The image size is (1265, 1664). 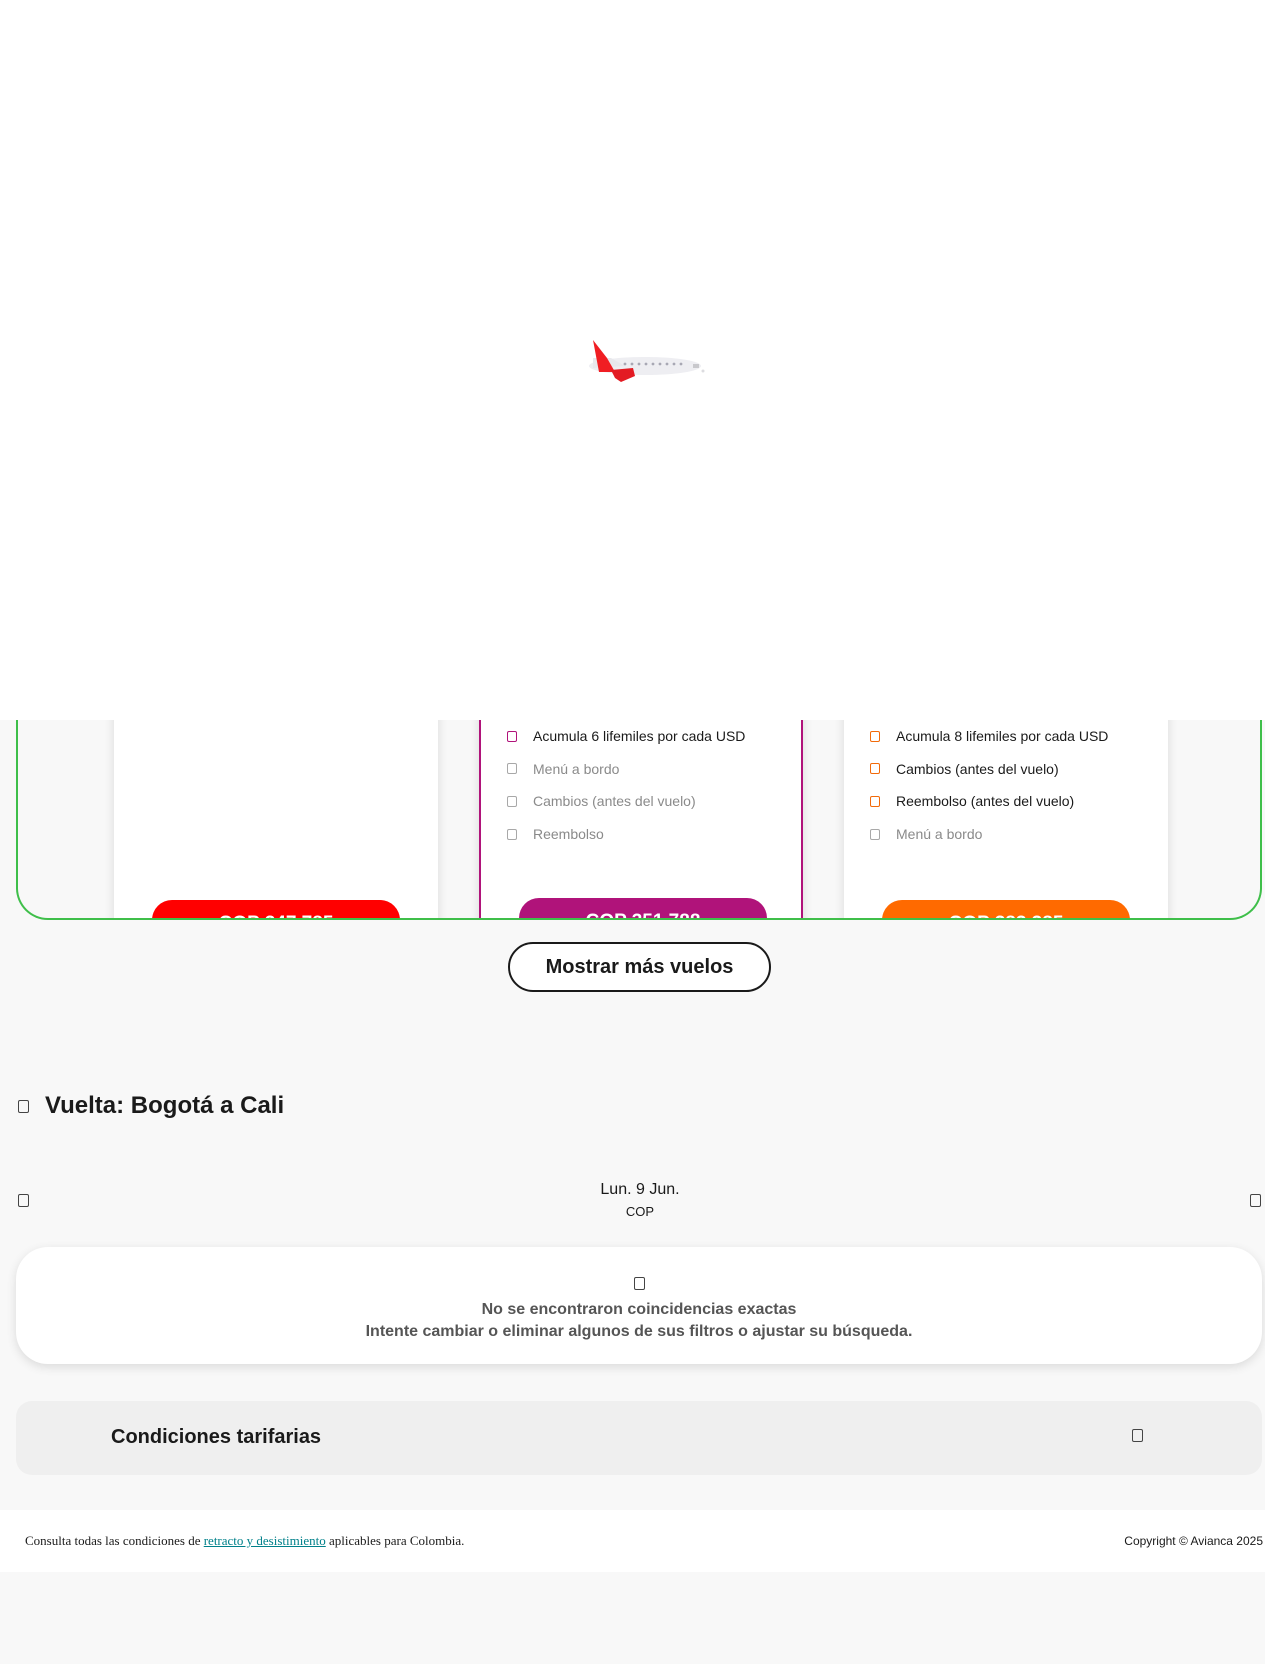 I want to click on chevron-left-icon, so click(x=23, y=1200).